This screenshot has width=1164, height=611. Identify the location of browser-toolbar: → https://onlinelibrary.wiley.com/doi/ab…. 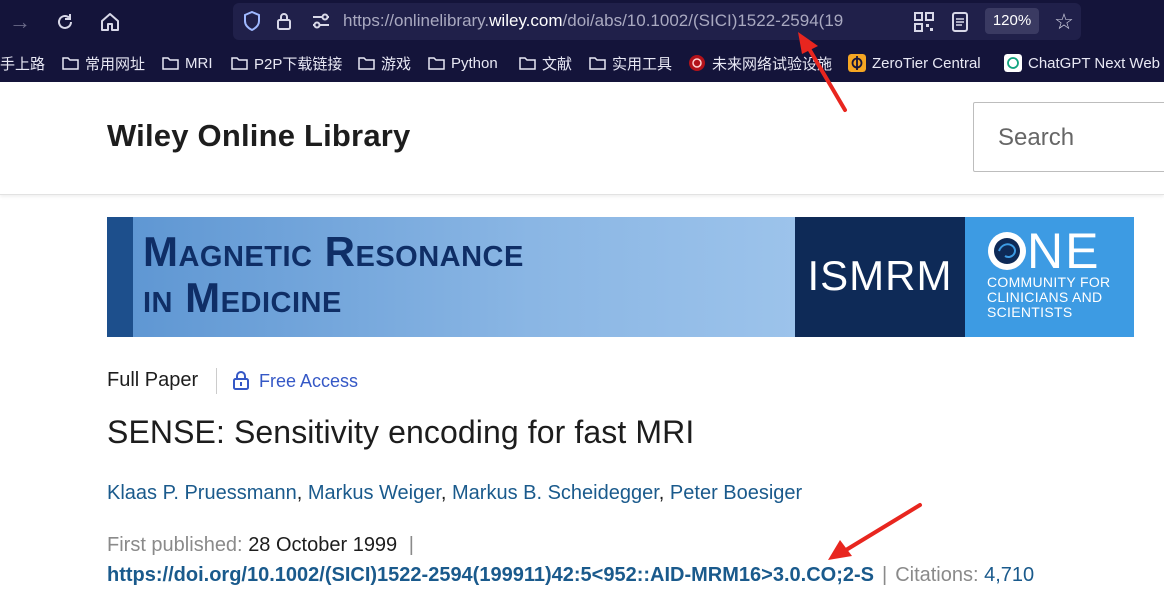
(582, 22).